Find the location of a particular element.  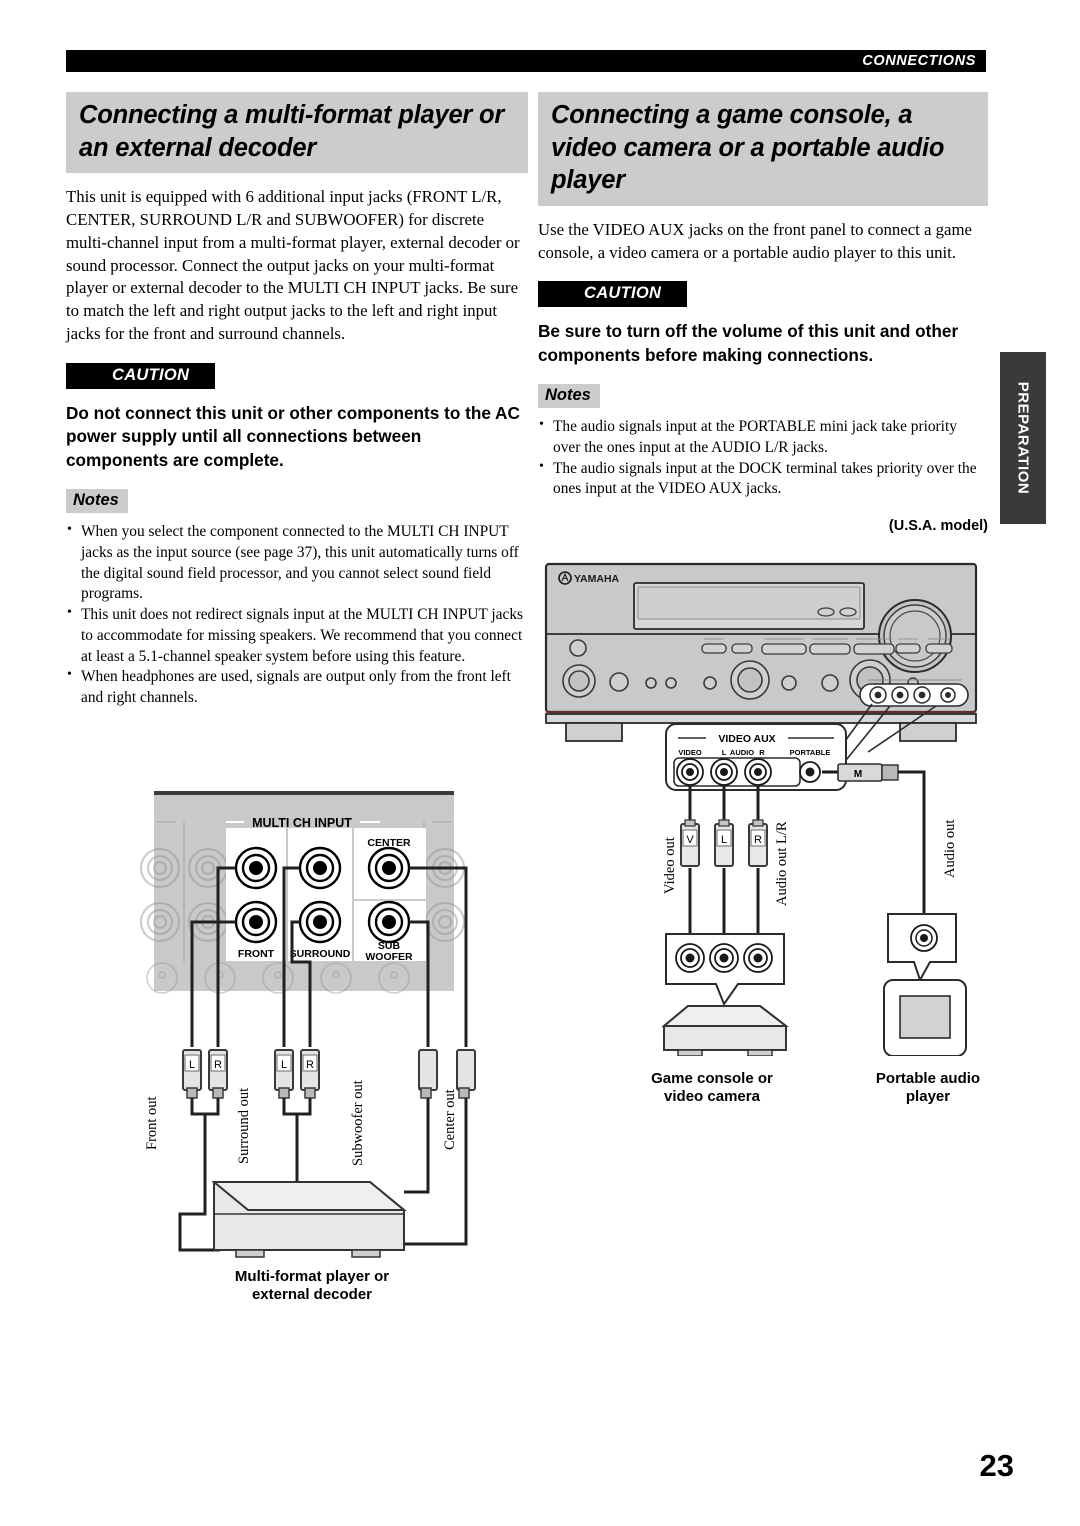

jack-label-audio-right: R is located at coordinates (762, 752).